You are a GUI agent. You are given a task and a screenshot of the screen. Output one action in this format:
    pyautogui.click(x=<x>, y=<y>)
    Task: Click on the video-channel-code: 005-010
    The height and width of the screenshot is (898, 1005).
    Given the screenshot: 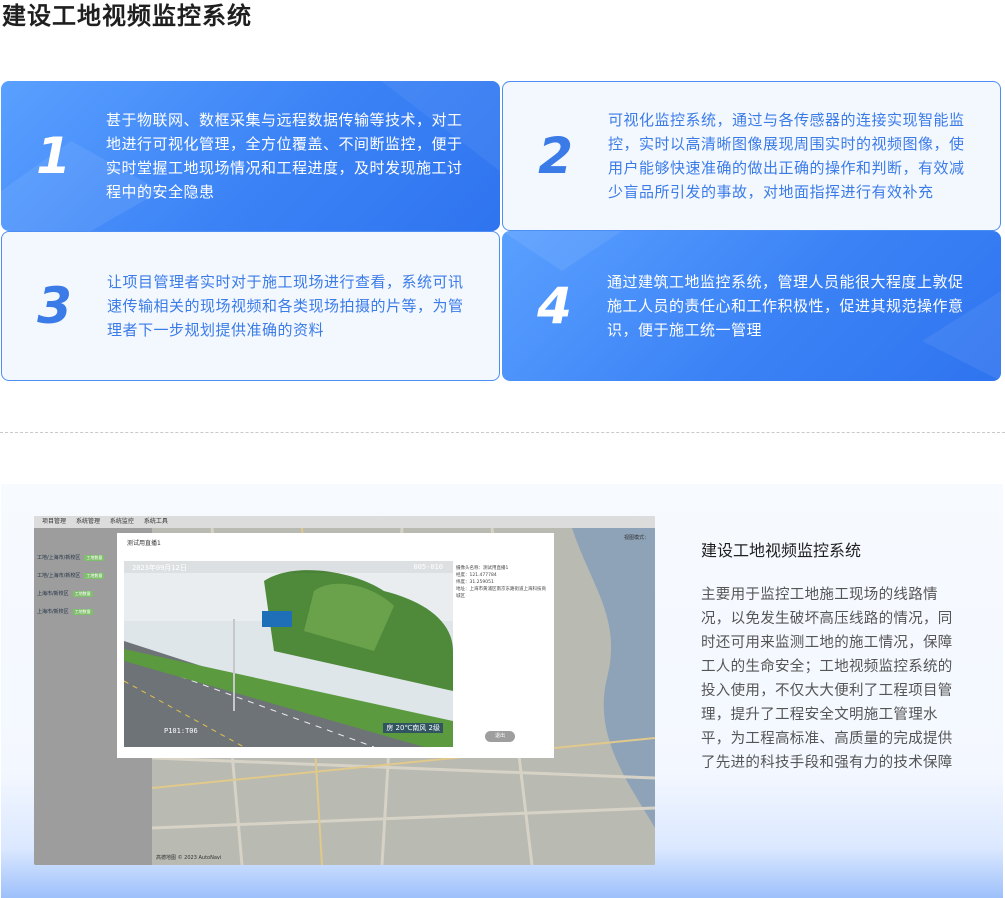 What is the action you would take?
    pyautogui.click(x=428, y=567)
    